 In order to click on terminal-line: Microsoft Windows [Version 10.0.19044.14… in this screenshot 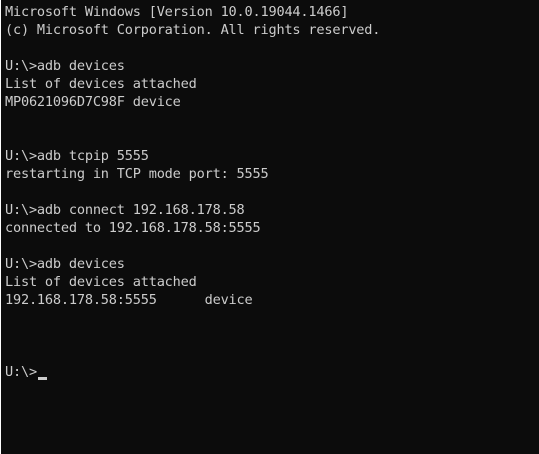, I will do `click(177, 12)`.